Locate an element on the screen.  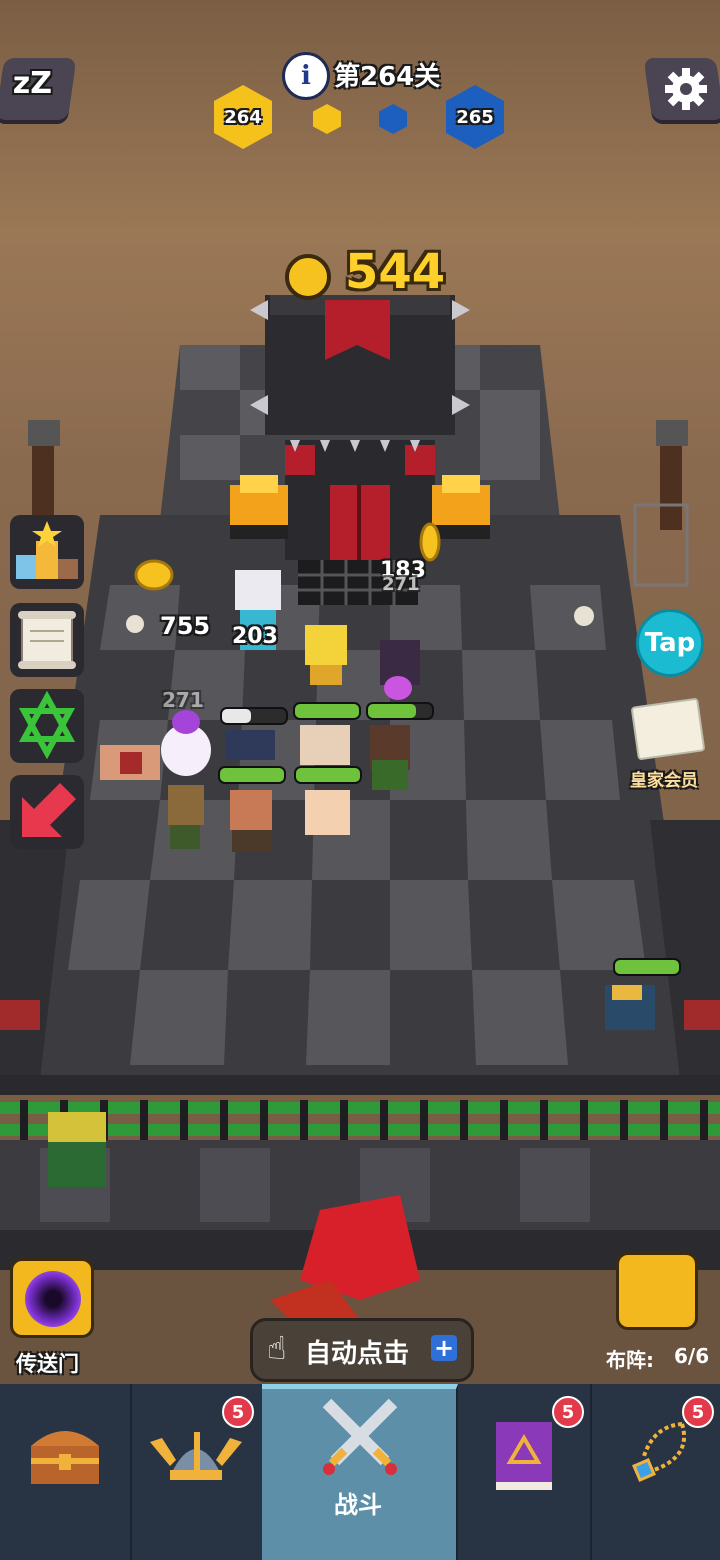
crossed-swords-icon is located at coordinates (360, 1436).